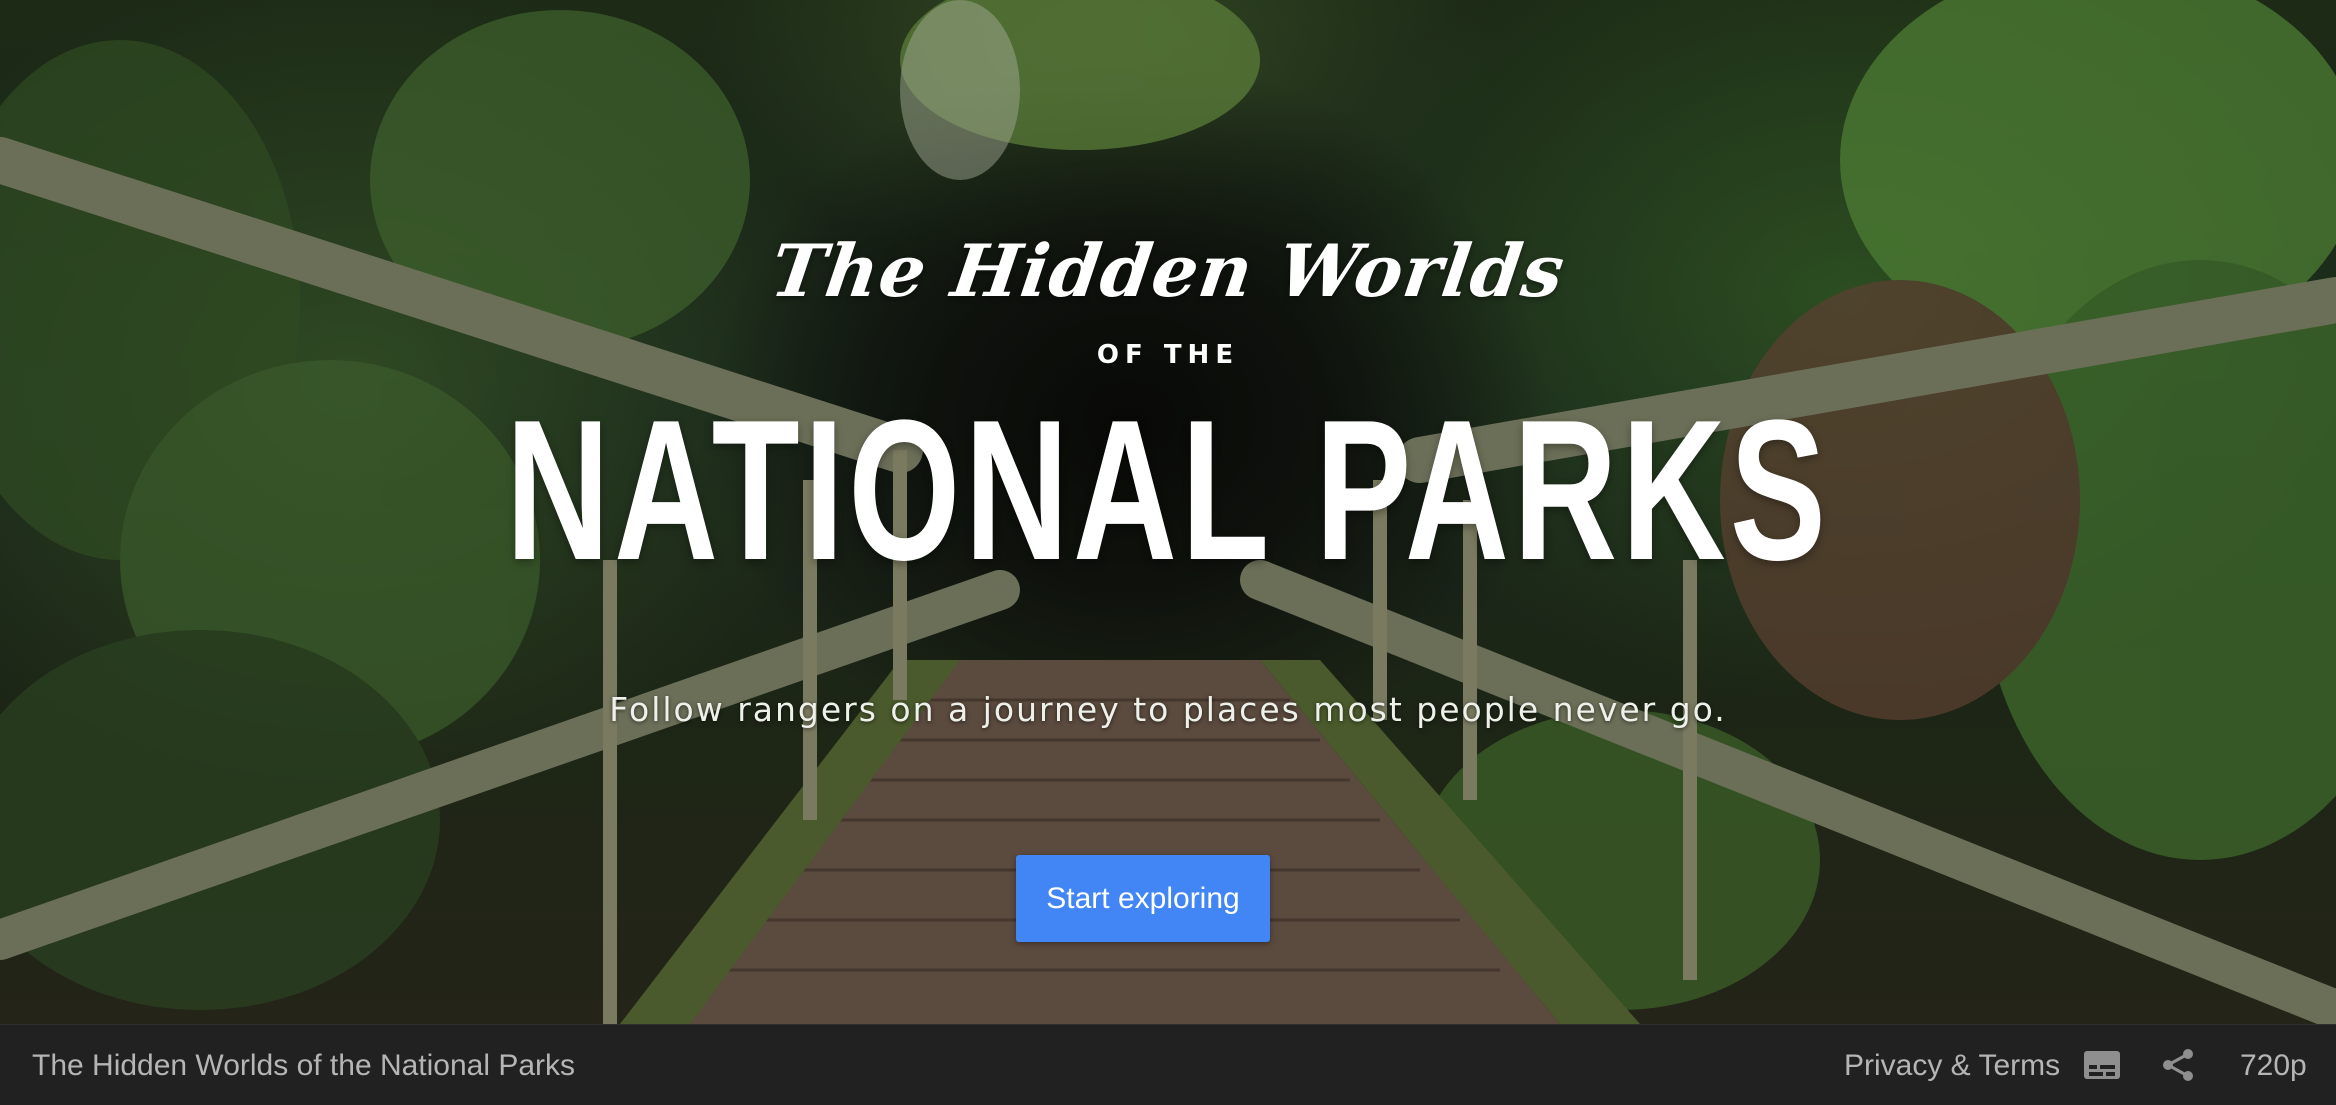  I want to click on start-exploring-button: Start exploring, so click(1143, 898).